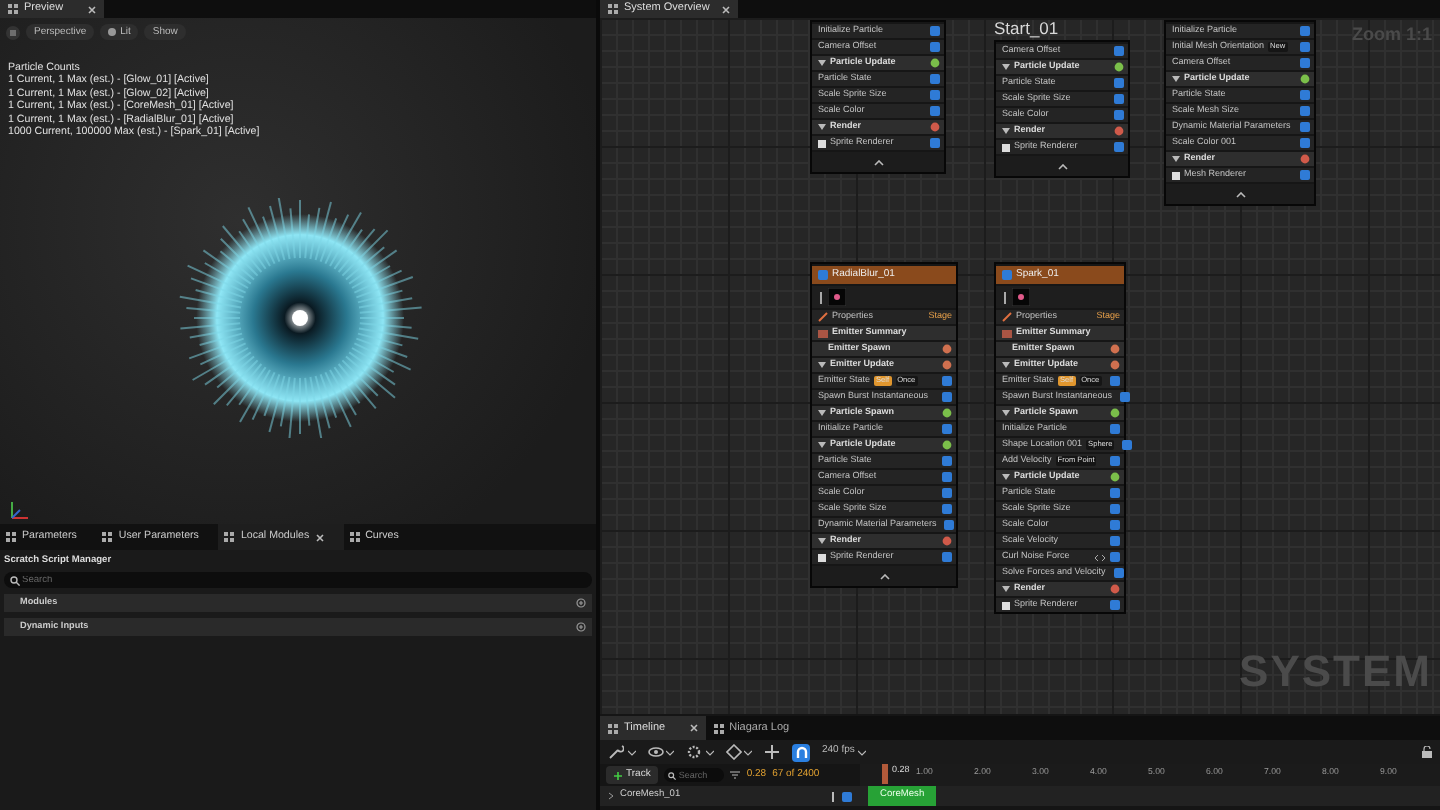 The height and width of the screenshot is (810, 1440). What do you see at coordinates (616, 752) in the screenshot?
I see `wrench-icon` at bounding box center [616, 752].